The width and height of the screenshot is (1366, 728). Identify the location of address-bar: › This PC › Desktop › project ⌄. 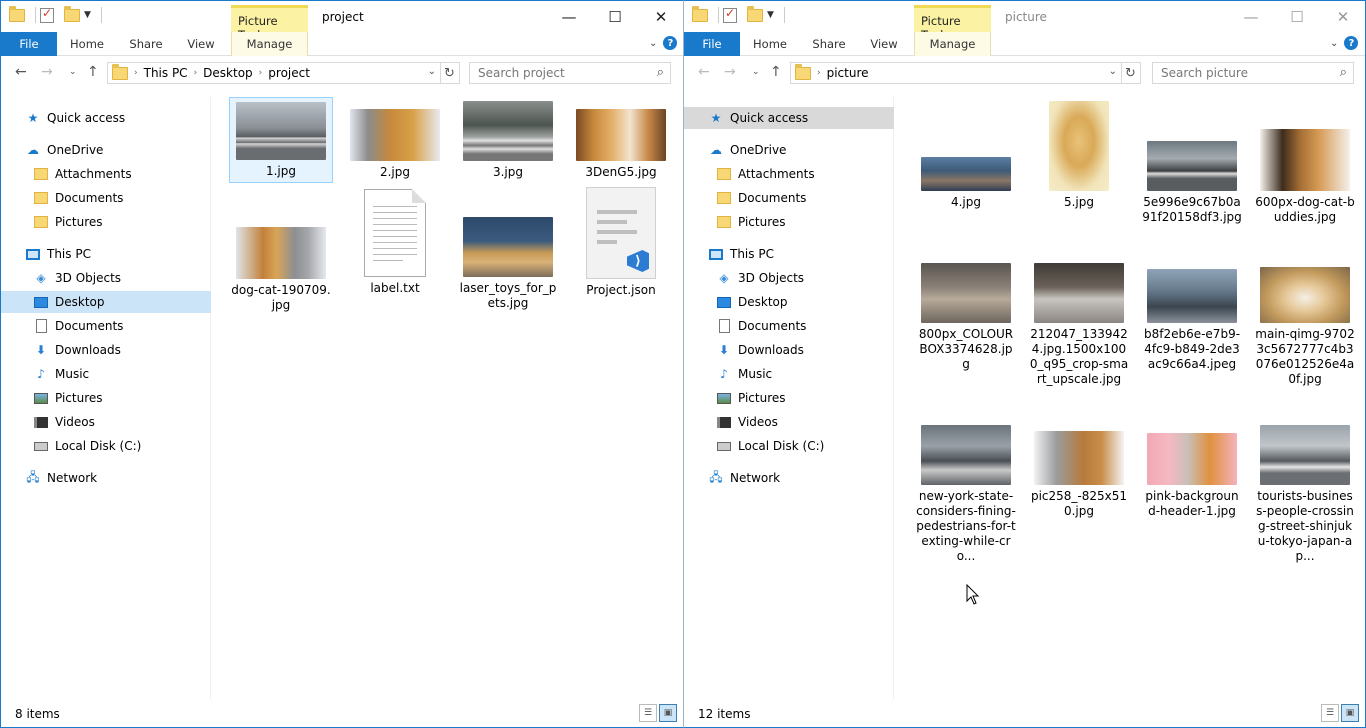
(274, 73).